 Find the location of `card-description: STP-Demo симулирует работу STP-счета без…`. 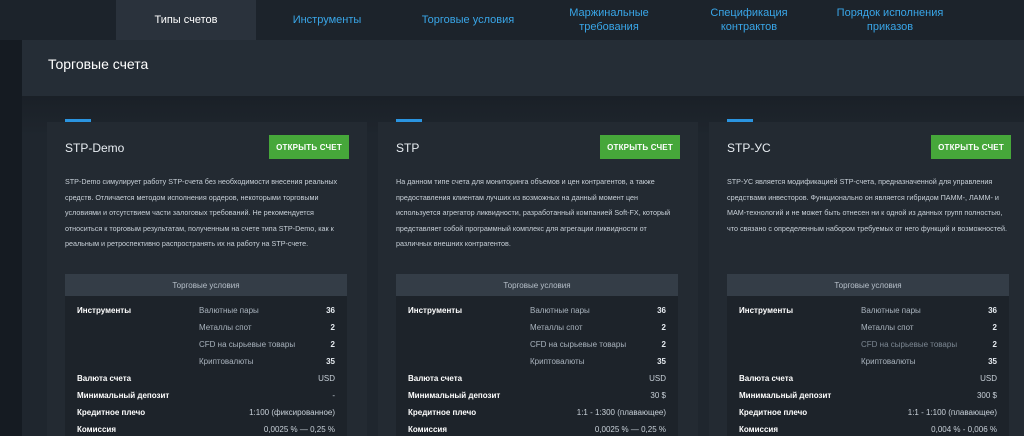

card-description: STP-Demo симулирует работу STP-счета без… is located at coordinates (201, 213).